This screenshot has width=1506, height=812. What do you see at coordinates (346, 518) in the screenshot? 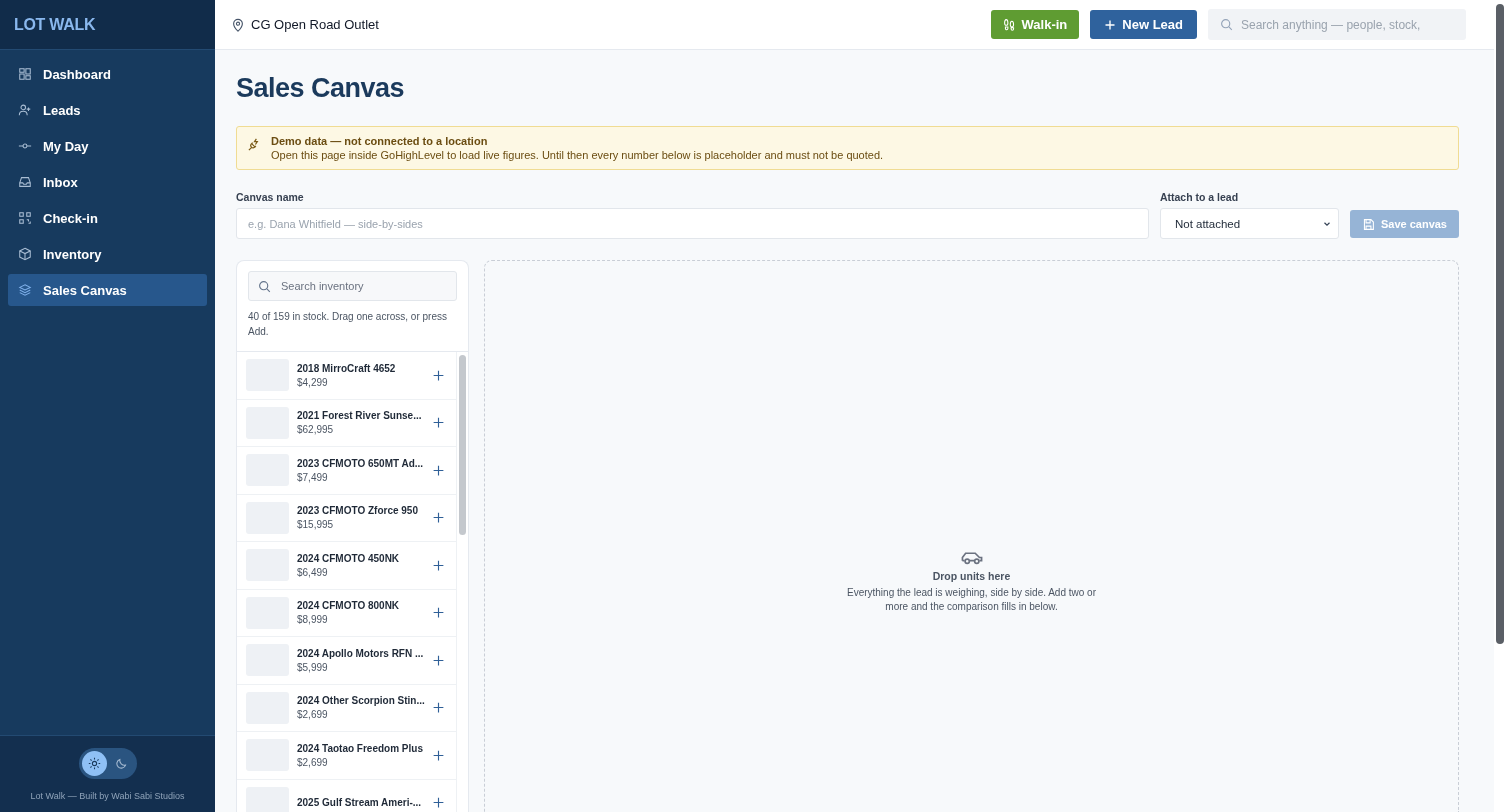
I see `stock-unit-row: 2023 CFMOTO Zforce 950 $15,995` at bounding box center [346, 518].